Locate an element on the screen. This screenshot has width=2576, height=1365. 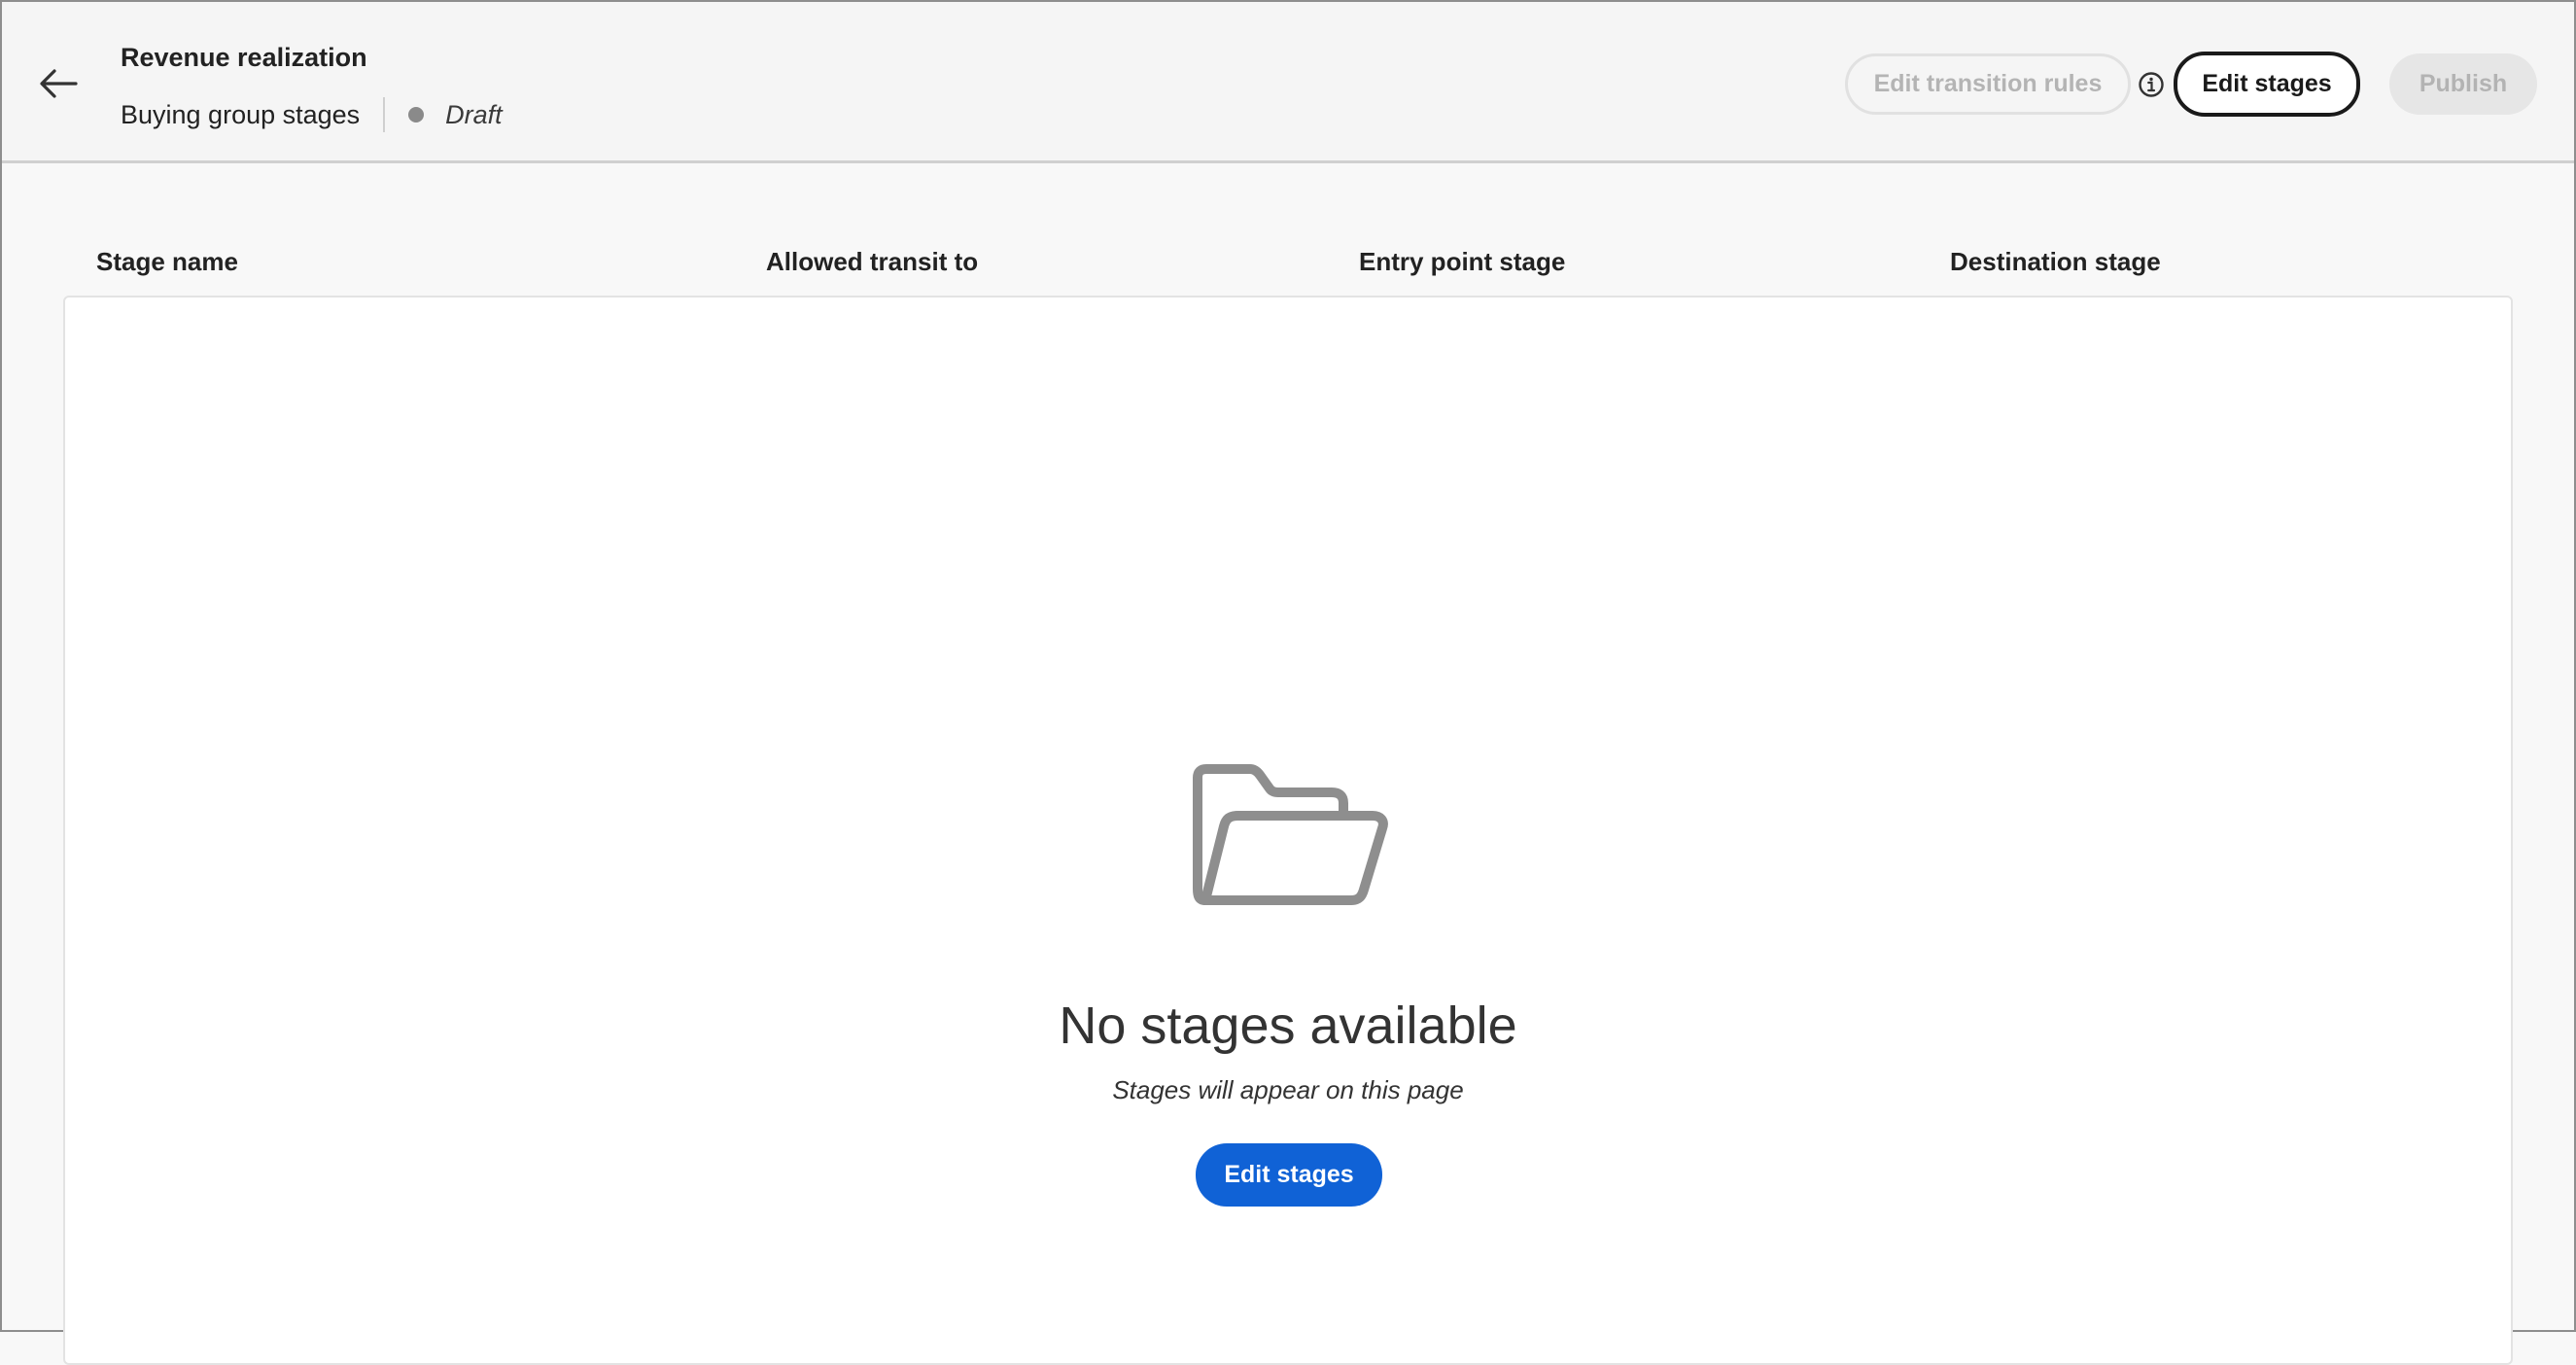
info-icon is located at coordinates (2151, 84).